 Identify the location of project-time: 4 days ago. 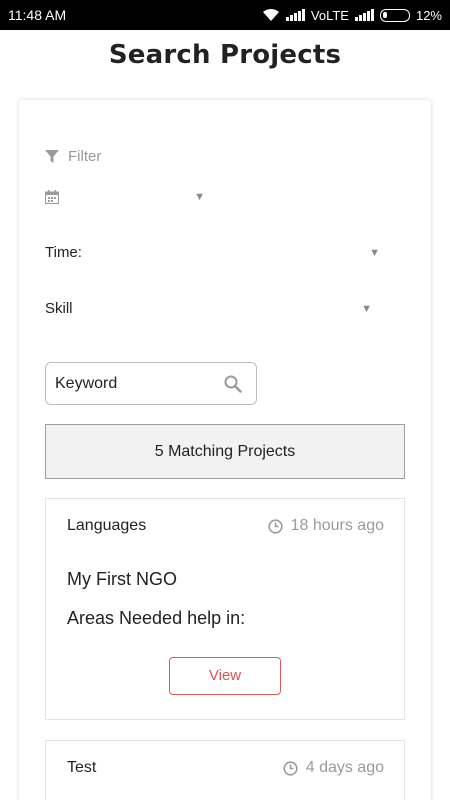
(333, 768).